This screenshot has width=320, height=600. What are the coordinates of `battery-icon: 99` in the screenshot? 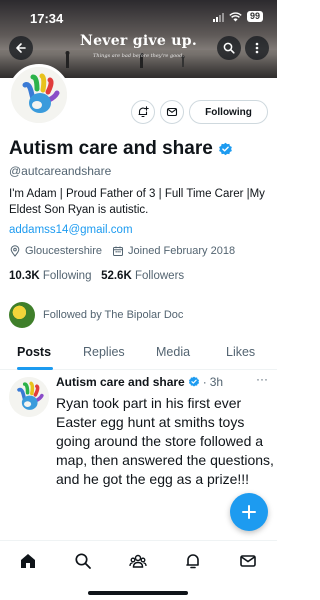 It's located at (254, 16).